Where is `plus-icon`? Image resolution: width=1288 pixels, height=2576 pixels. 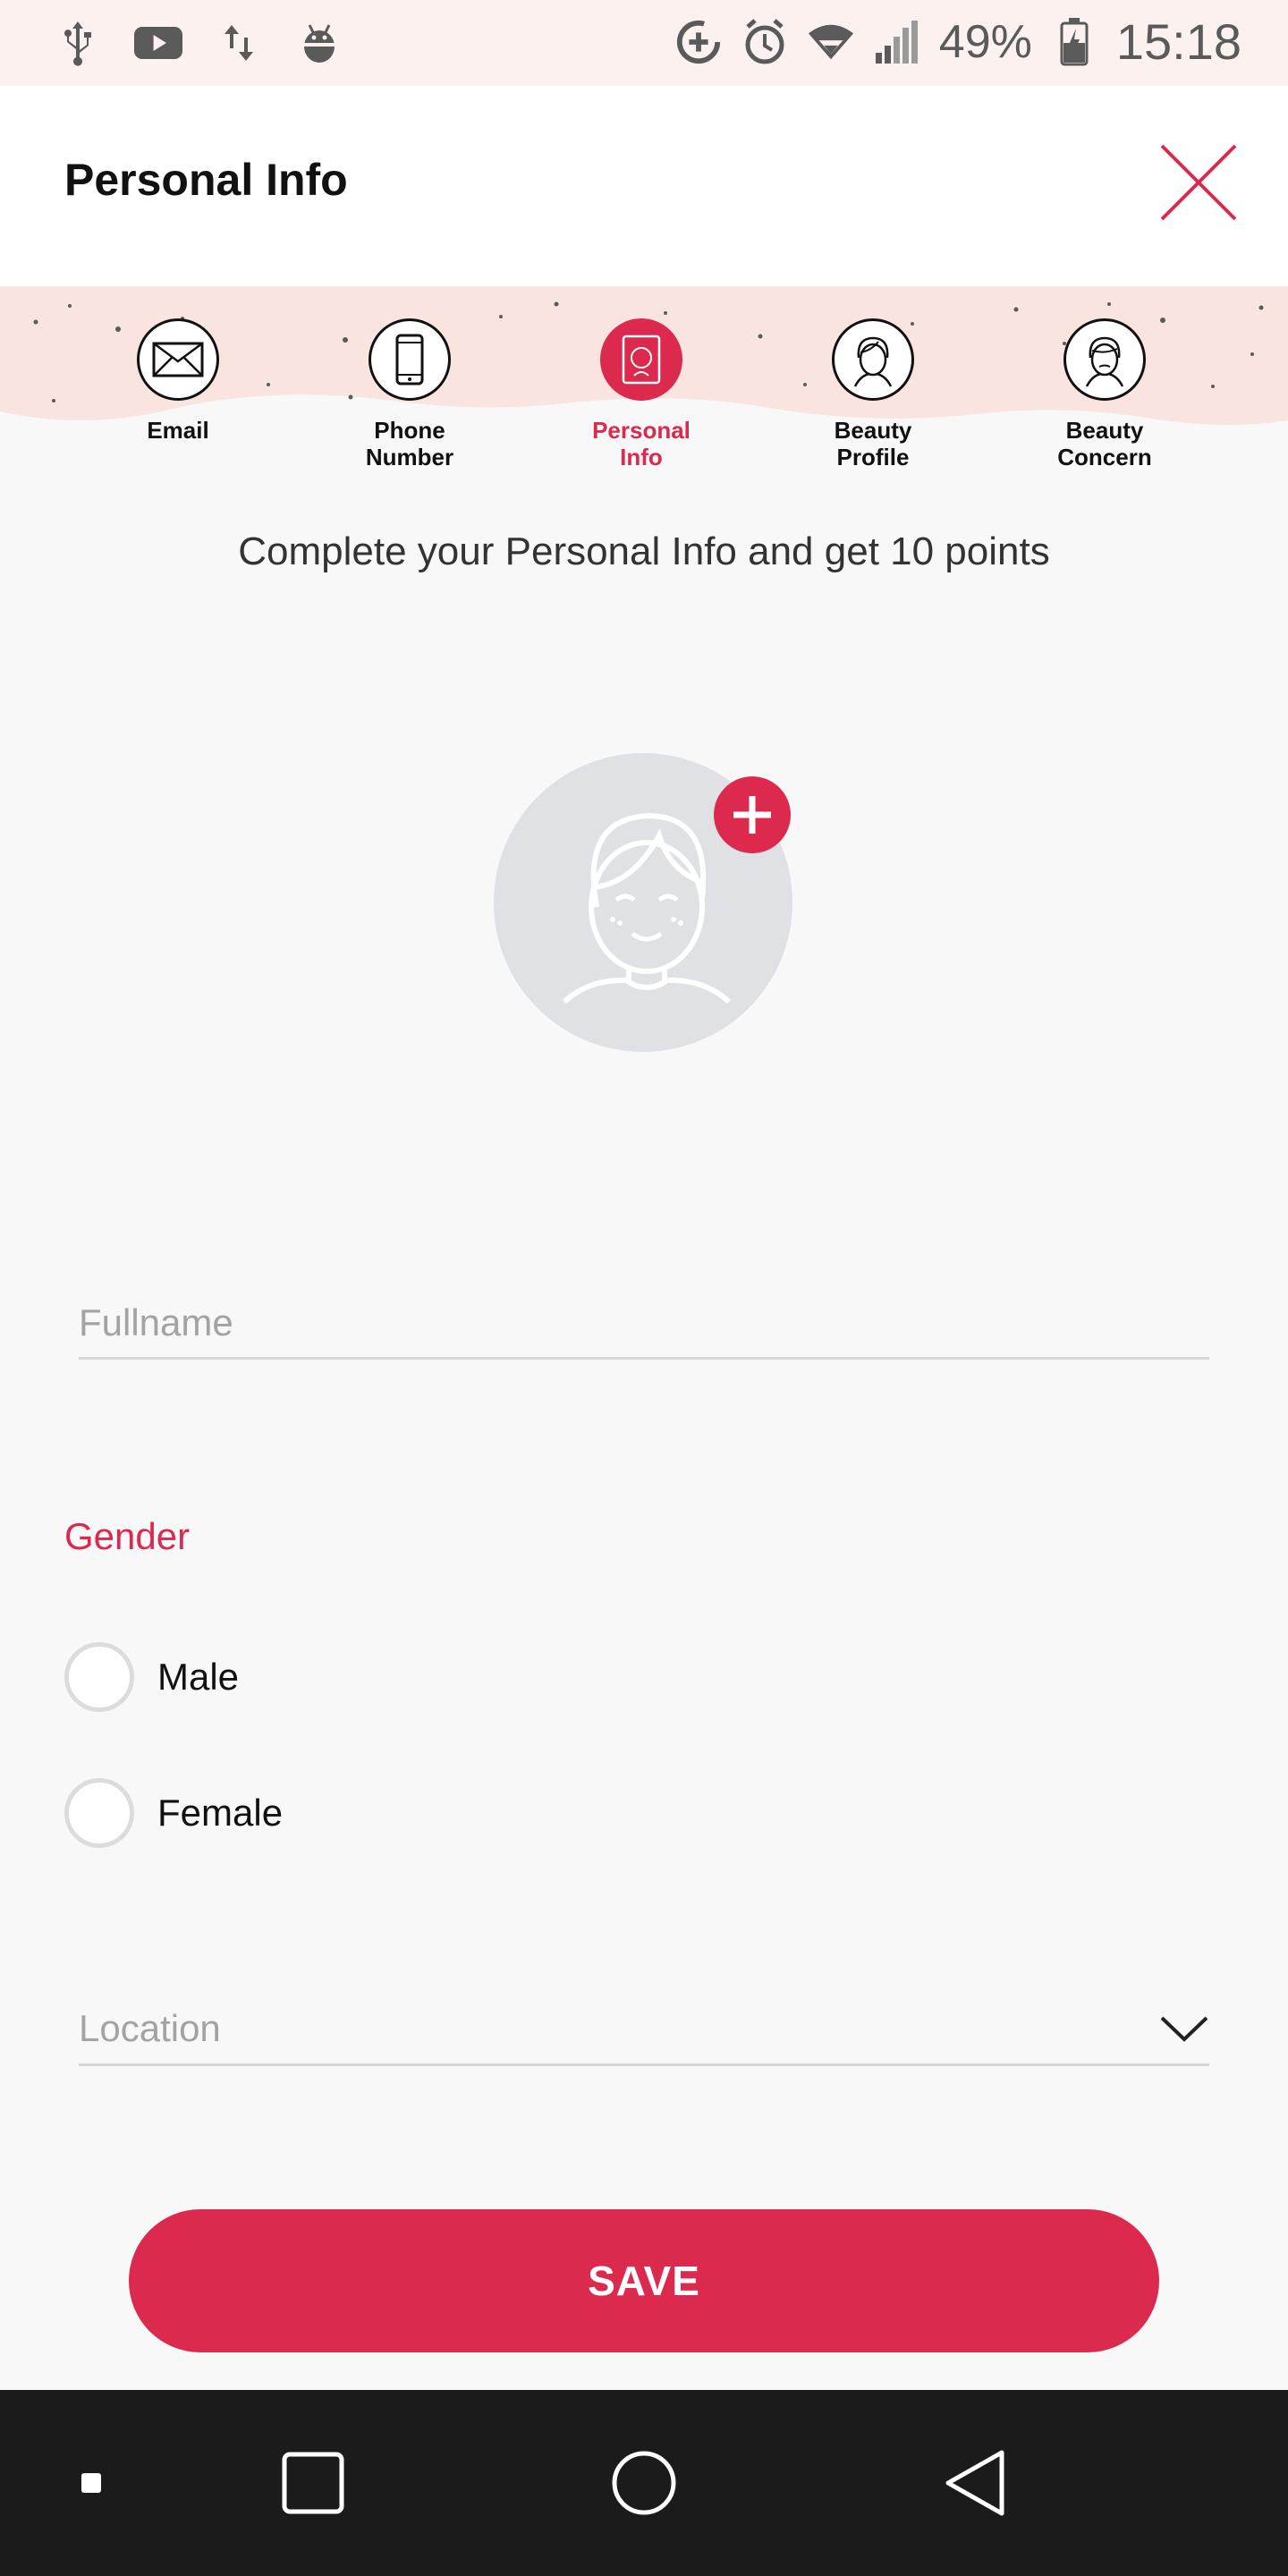 plus-icon is located at coordinates (752, 815).